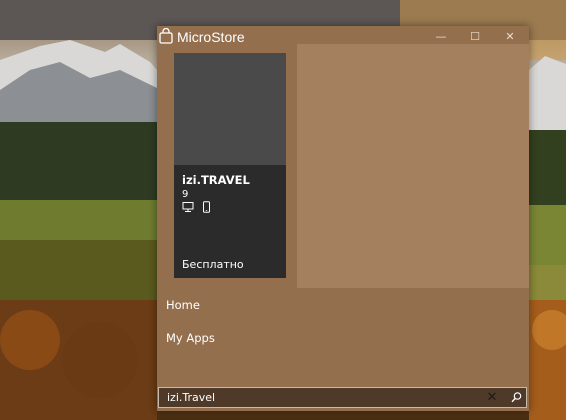  Describe the element at coordinates (166, 35) in the screenshot. I see `shopping-bag-icon` at that location.